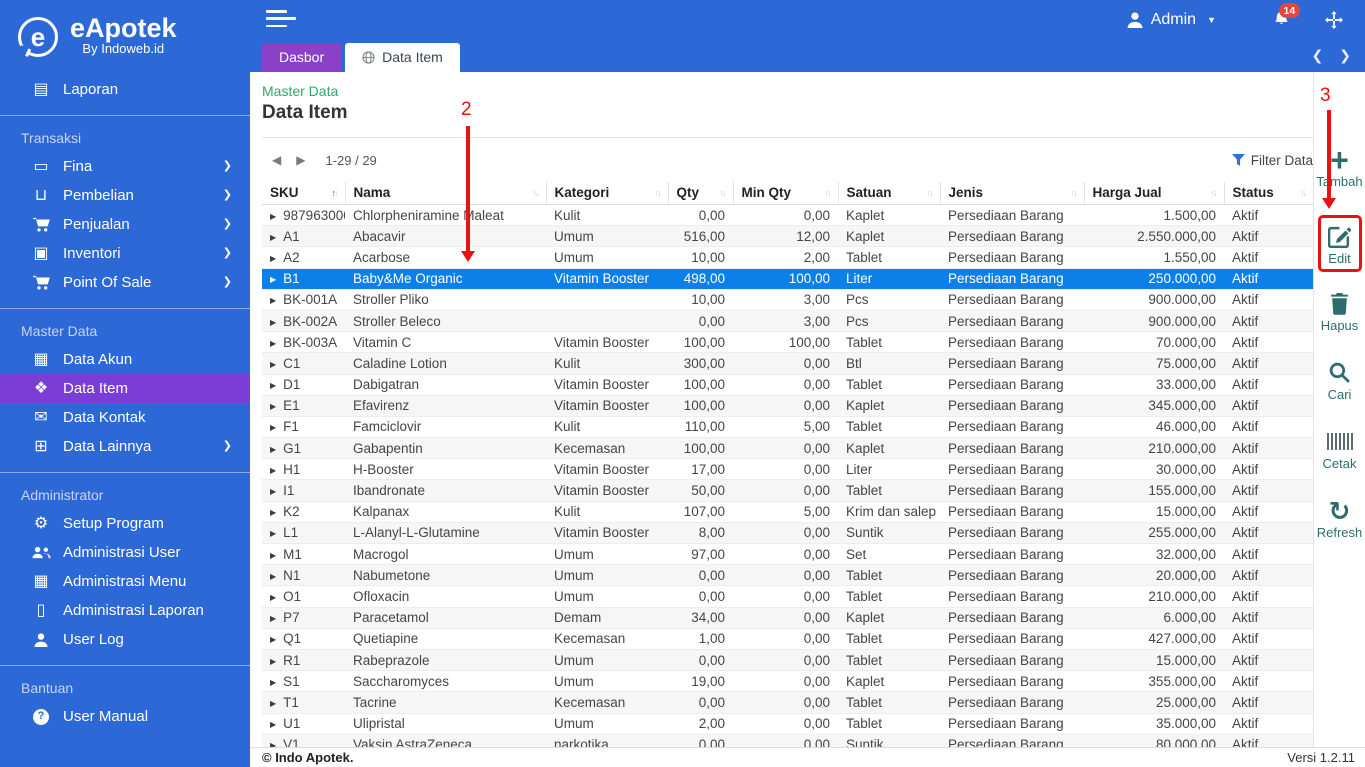 This screenshot has width=1365, height=767. I want to click on column-header-status: Status ↑↓, so click(1268, 193).